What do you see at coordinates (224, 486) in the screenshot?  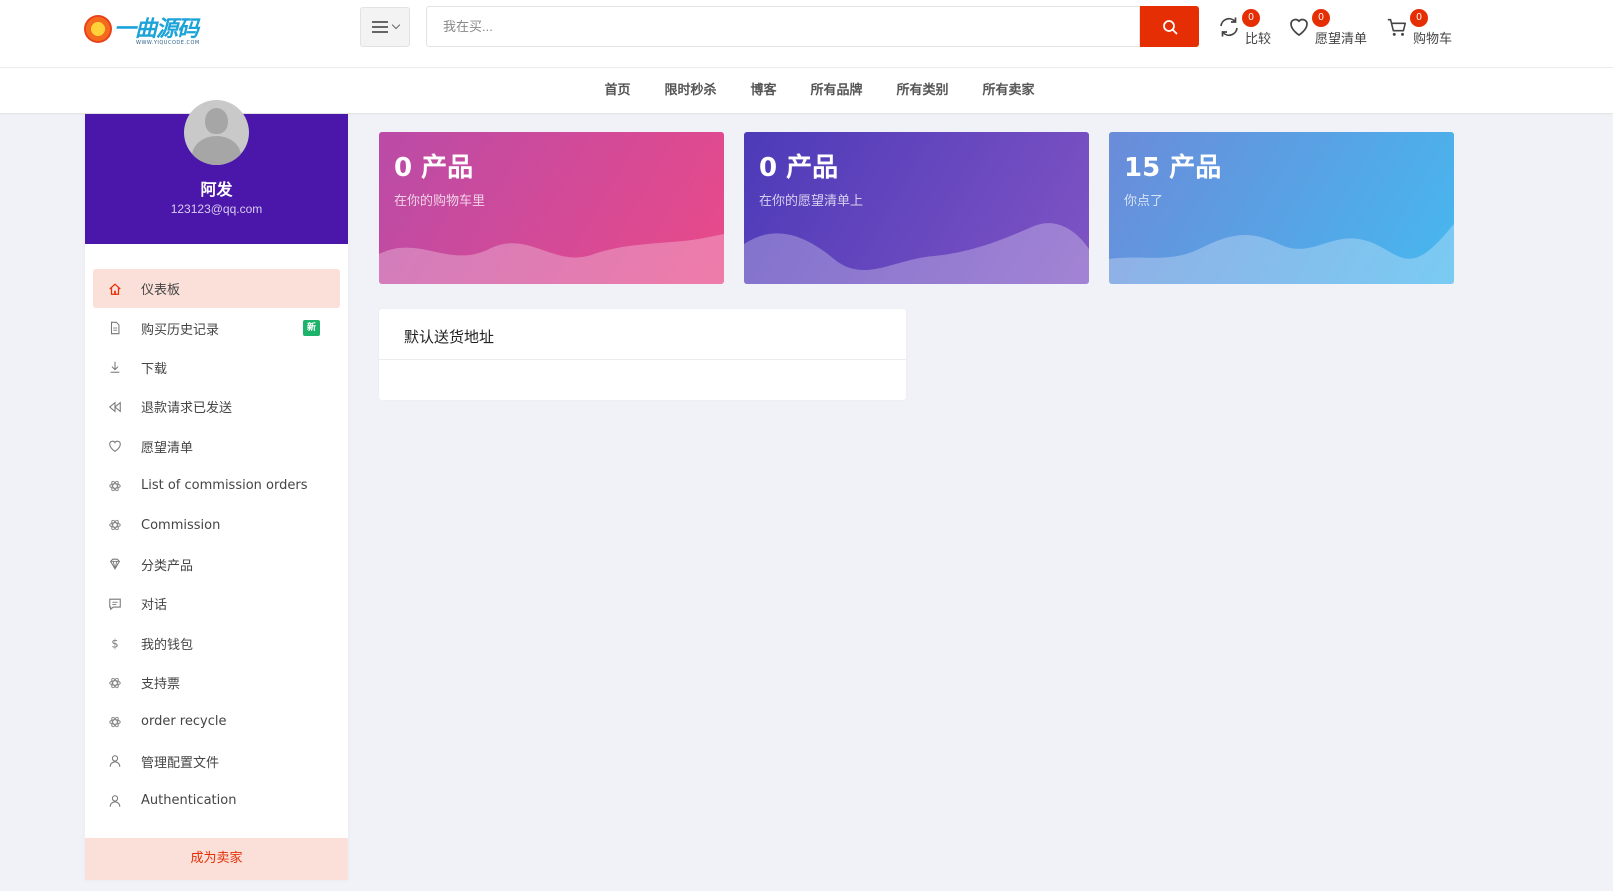 I see `sidebar-item-label: List of commission orders` at bounding box center [224, 486].